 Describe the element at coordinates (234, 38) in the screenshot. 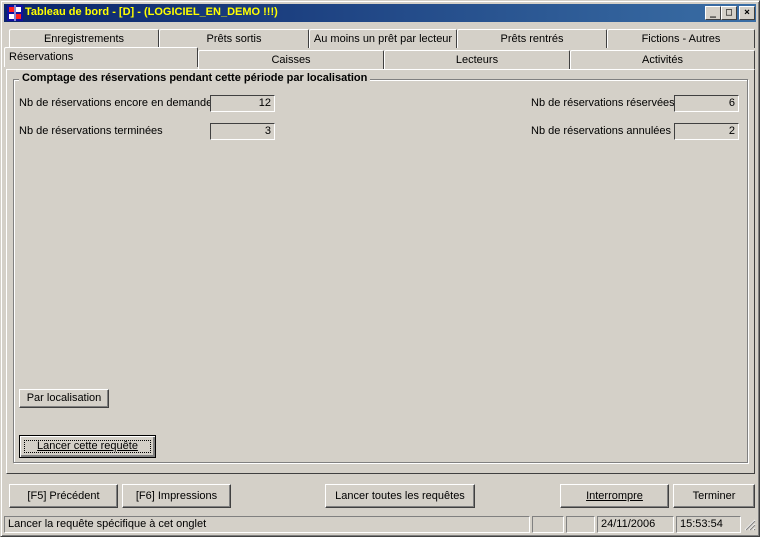

I see `tab-prets-sortis: Prêts sortis` at that location.